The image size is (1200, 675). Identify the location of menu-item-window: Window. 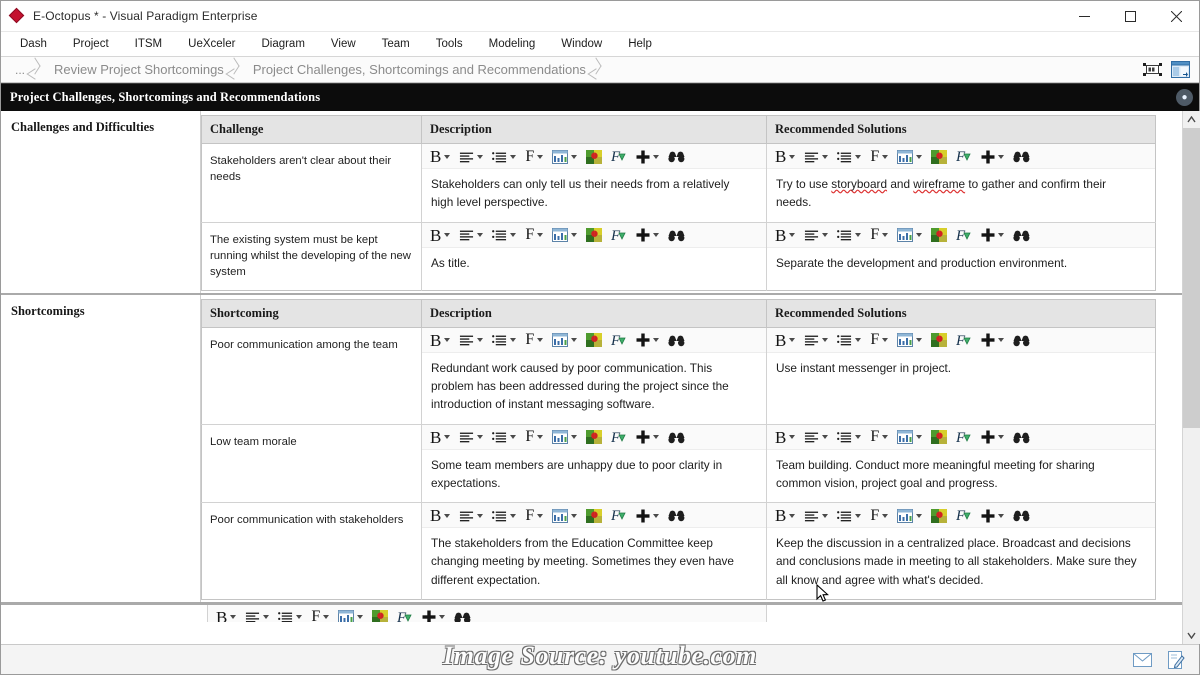
(581, 44).